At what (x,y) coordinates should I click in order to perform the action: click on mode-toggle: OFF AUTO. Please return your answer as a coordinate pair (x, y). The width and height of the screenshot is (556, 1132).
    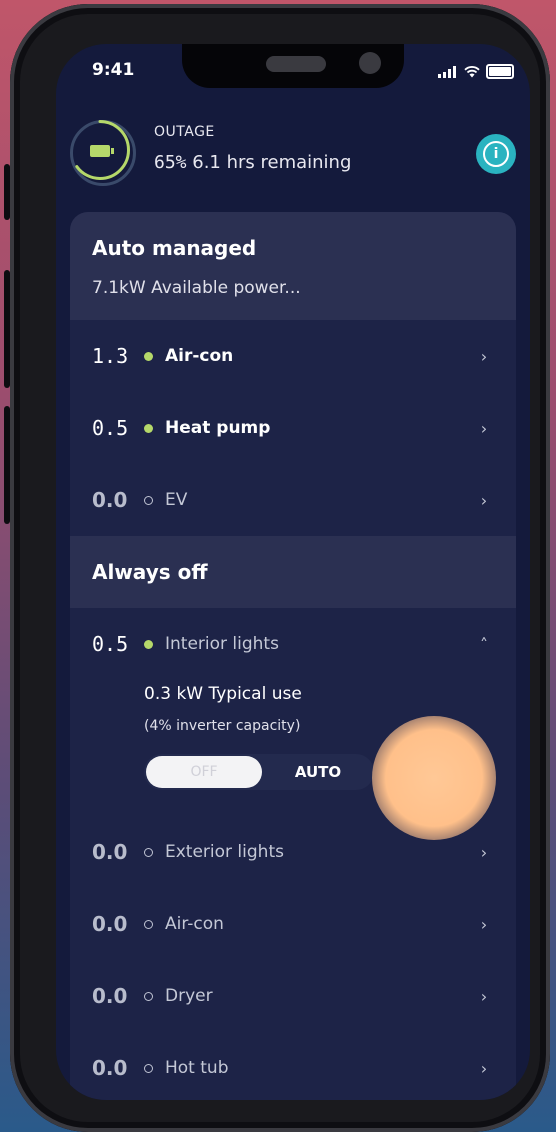
    Looking at the image, I should click on (259, 772).